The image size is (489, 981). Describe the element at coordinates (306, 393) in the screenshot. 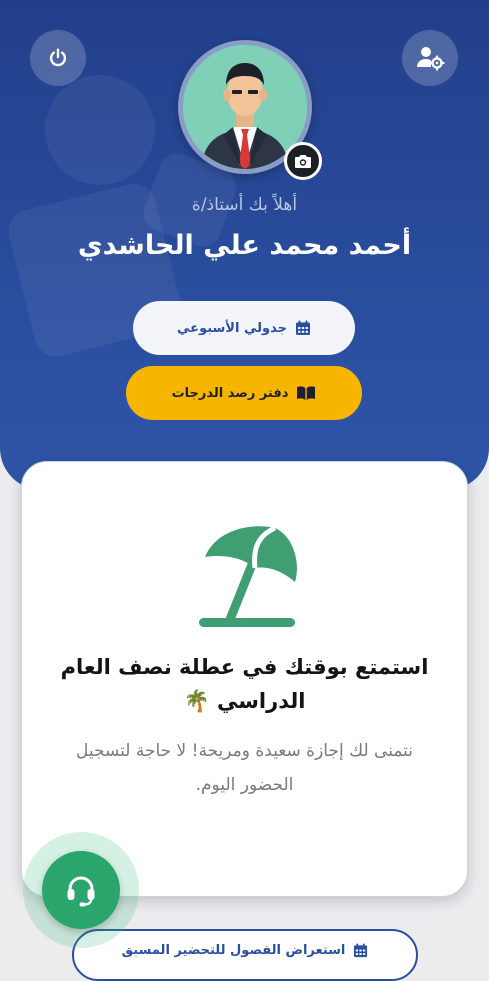

I see `book-icon` at that location.